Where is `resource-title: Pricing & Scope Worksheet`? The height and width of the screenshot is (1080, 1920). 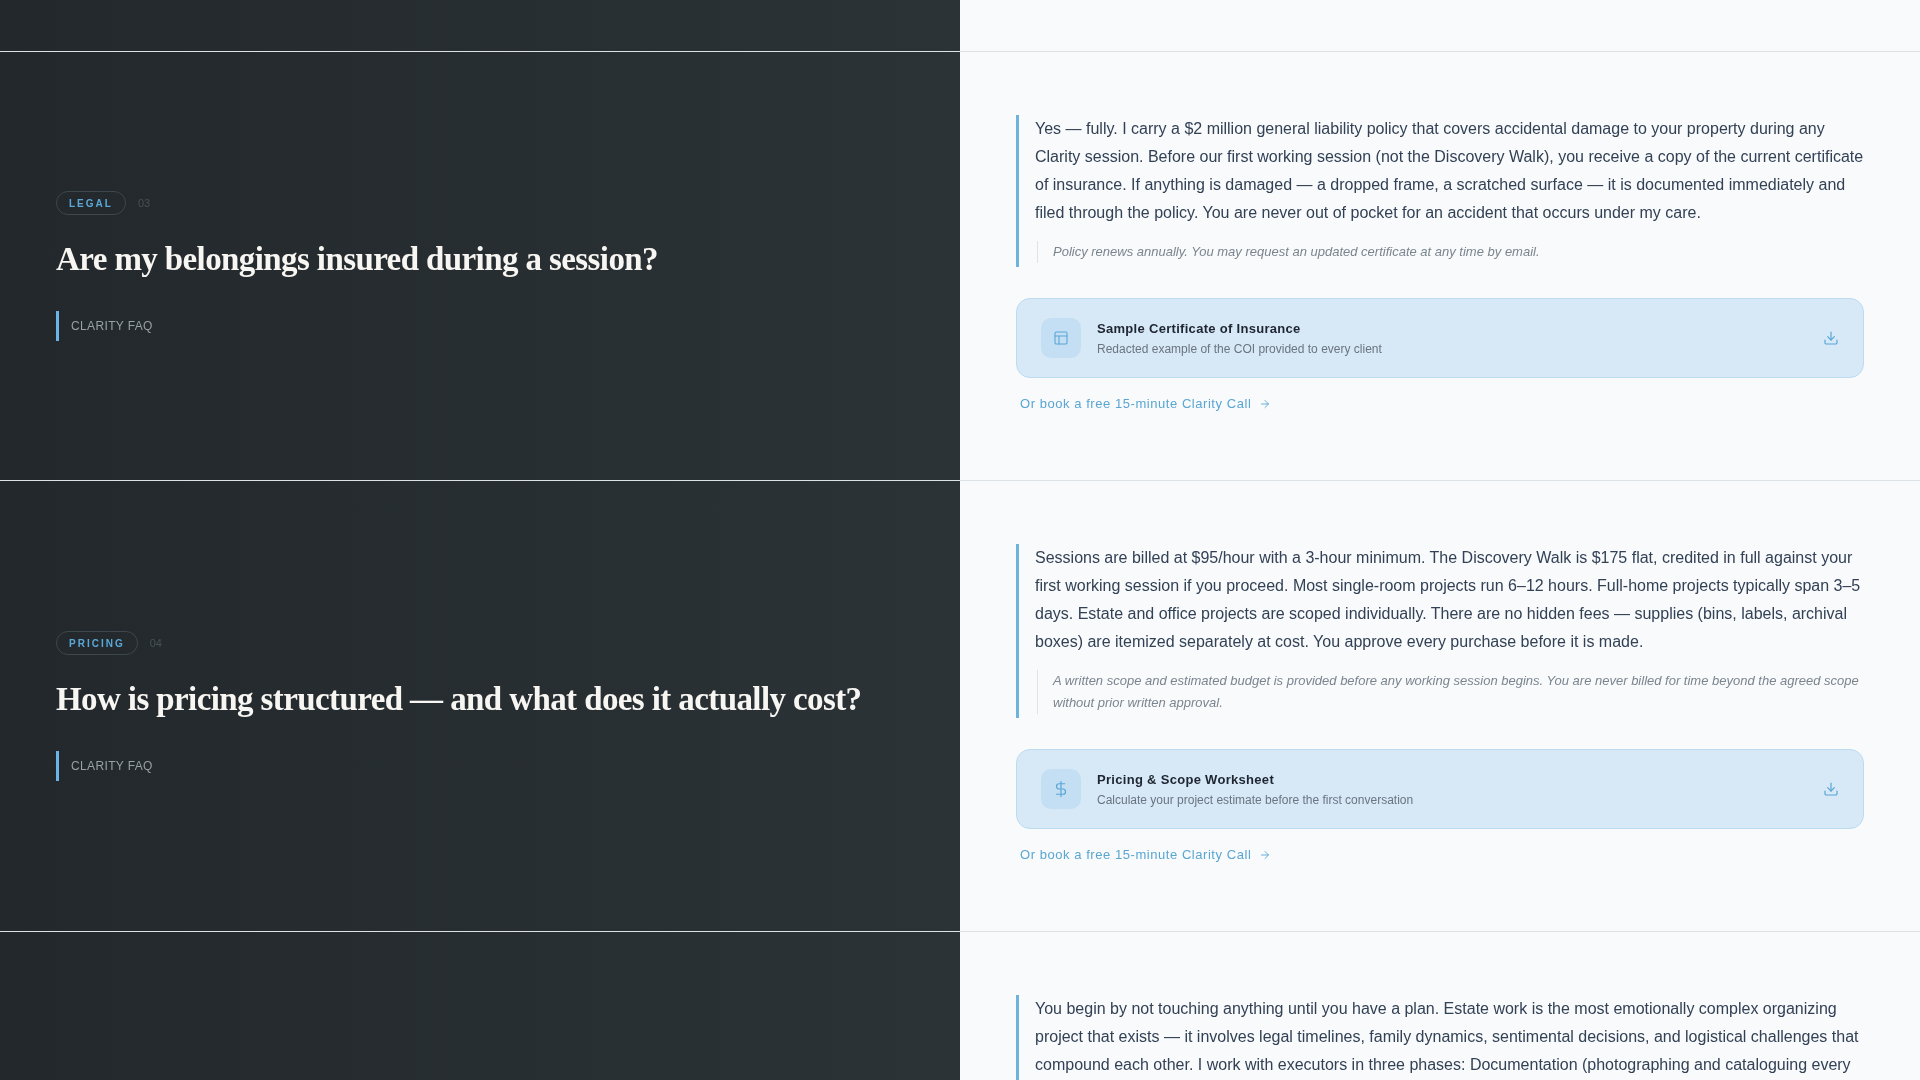
resource-title: Pricing & Scope Worksheet is located at coordinates (1186, 779).